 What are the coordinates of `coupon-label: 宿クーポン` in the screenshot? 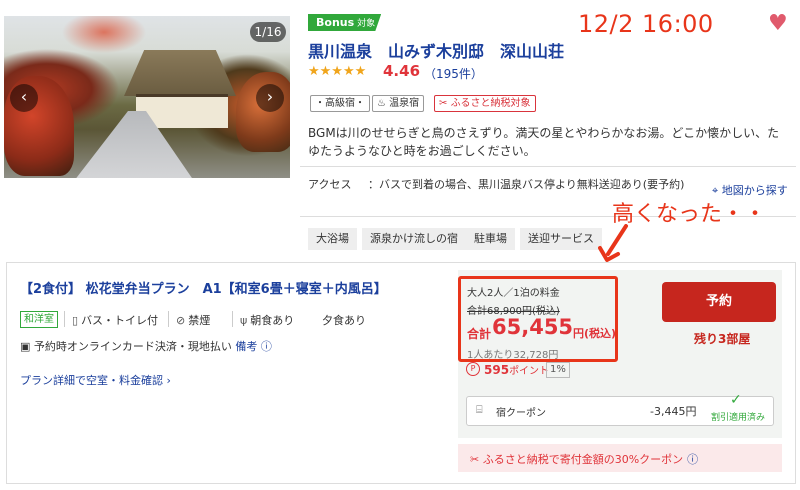 It's located at (521, 413).